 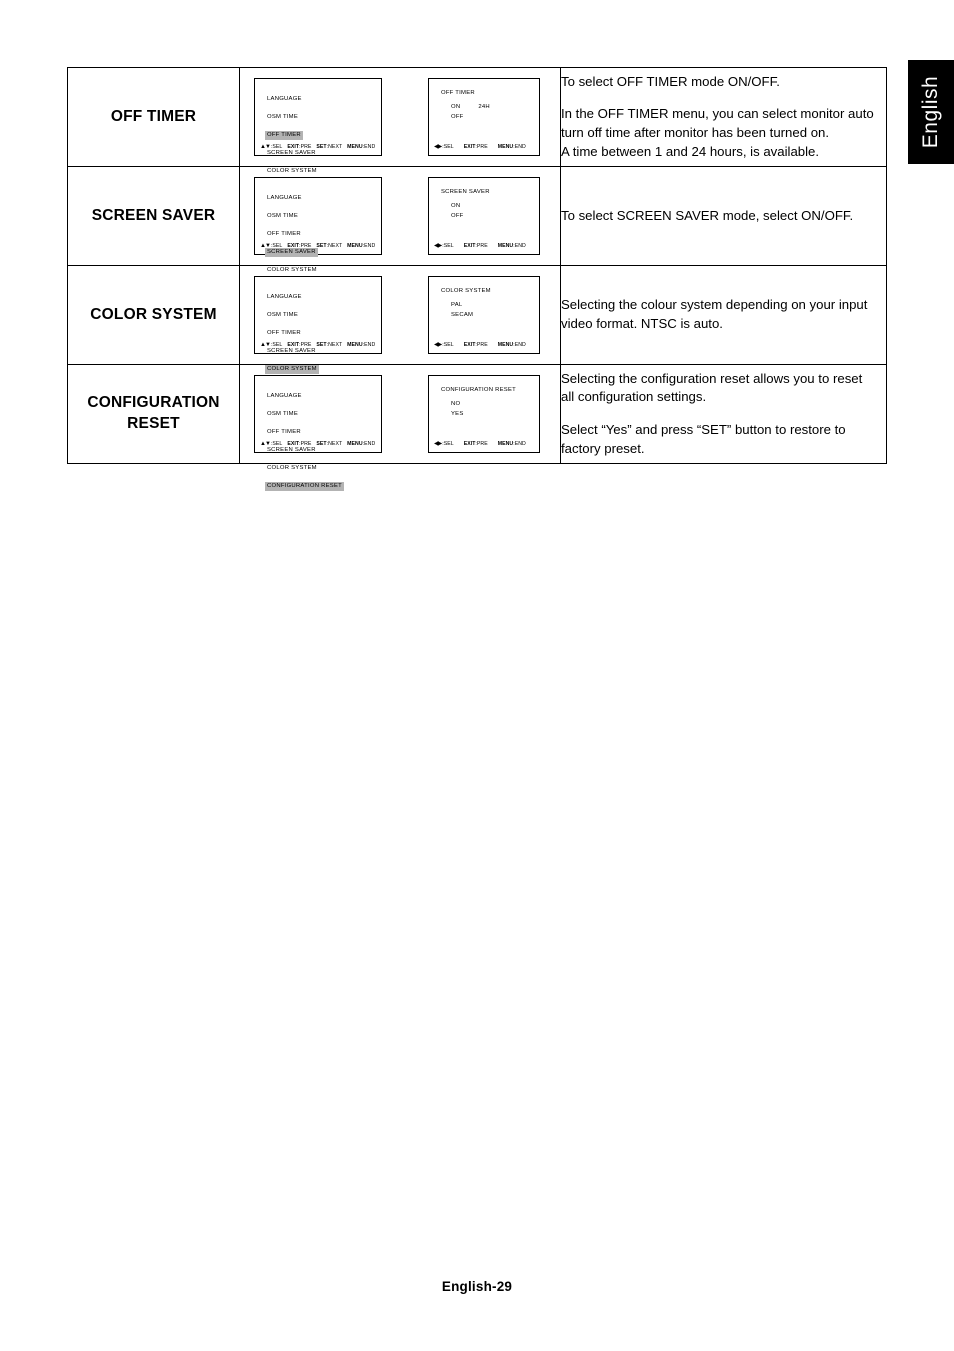 I want to click on osd-submenu-option-1: SECAM, so click(x=495, y=315).